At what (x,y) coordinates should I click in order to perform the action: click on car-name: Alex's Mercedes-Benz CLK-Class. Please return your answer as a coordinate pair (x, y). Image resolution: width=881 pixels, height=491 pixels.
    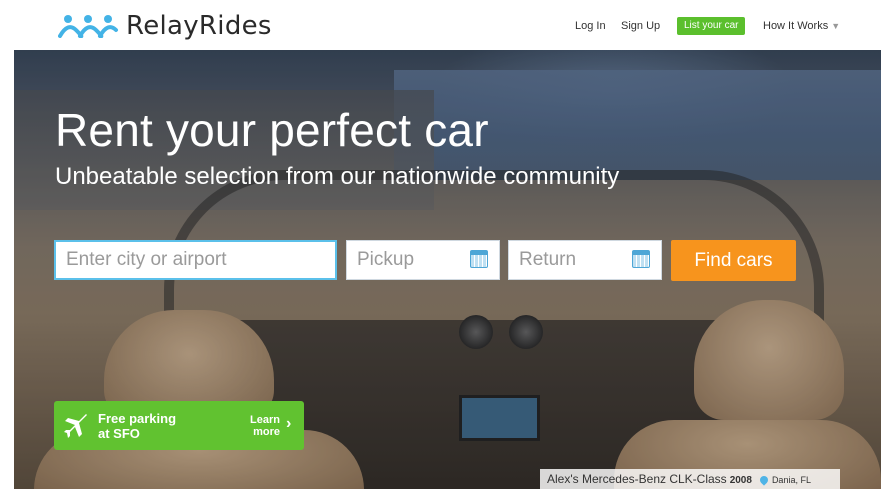
    Looking at the image, I should click on (637, 479).